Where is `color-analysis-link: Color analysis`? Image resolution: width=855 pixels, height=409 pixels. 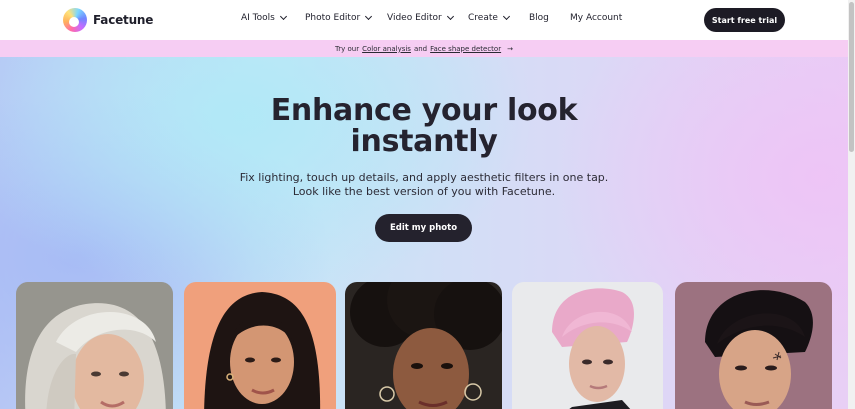 color-analysis-link: Color analysis is located at coordinates (386, 49).